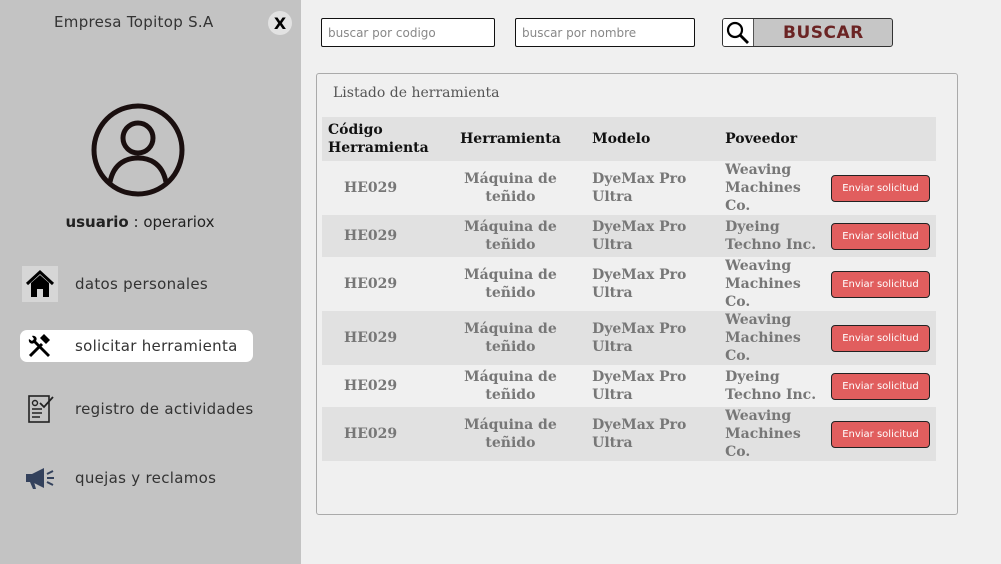 The image size is (1001, 564). What do you see at coordinates (880, 139) in the screenshot?
I see `header-action` at bounding box center [880, 139].